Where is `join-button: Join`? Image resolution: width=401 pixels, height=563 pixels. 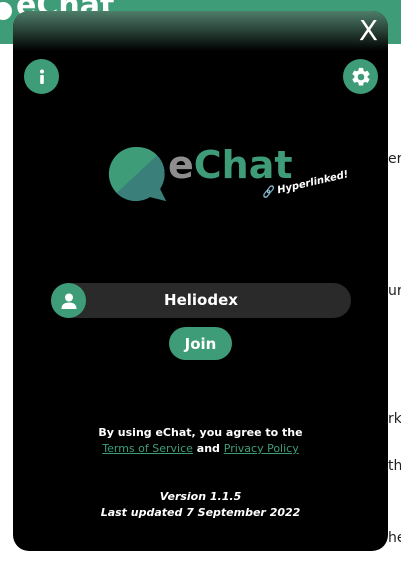 join-button: Join is located at coordinates (200, 343).